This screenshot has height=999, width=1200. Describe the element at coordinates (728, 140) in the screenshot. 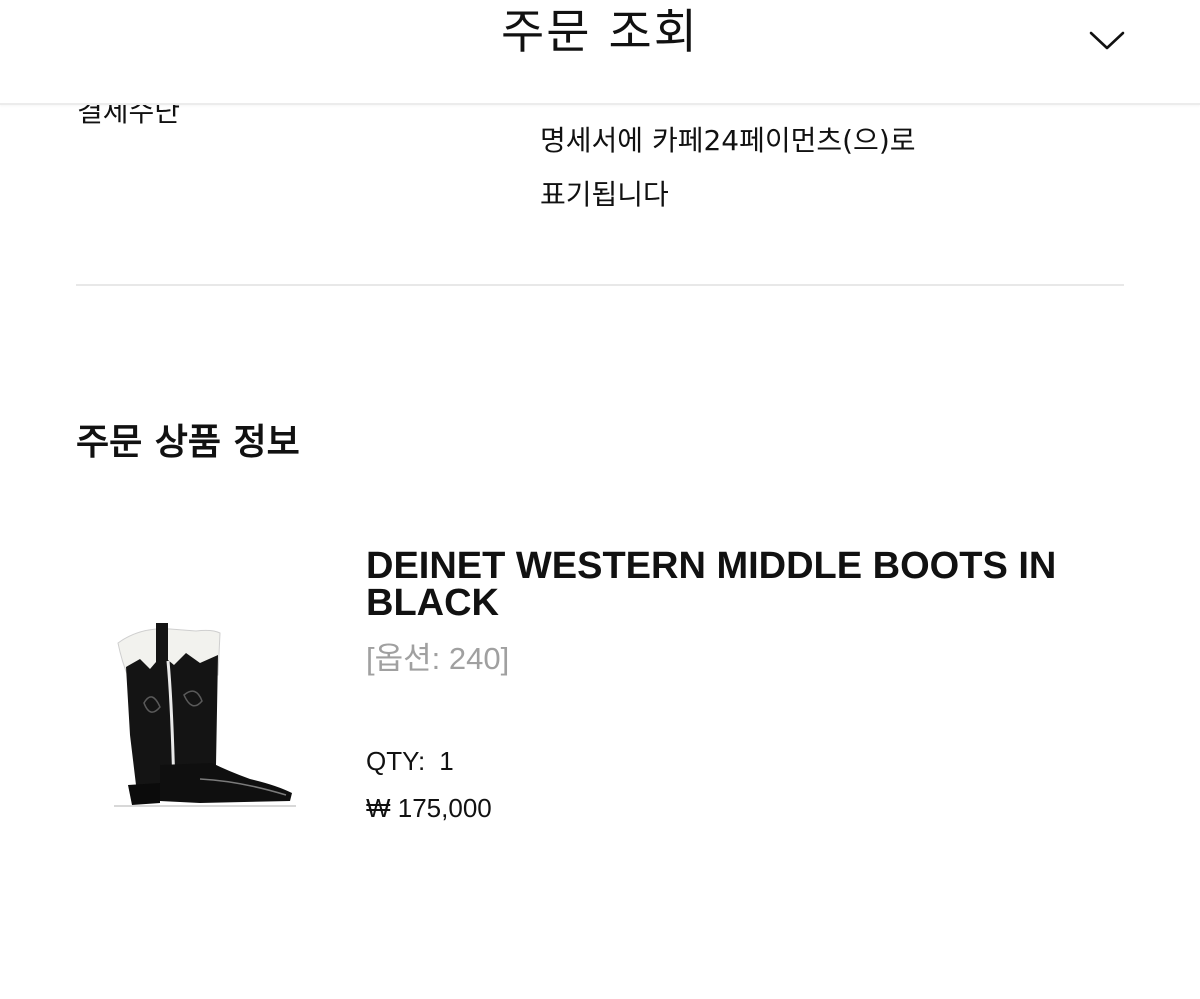

I see `payment-statement-note: 명세서에 카페24페이먼츠(으)로` at that location.